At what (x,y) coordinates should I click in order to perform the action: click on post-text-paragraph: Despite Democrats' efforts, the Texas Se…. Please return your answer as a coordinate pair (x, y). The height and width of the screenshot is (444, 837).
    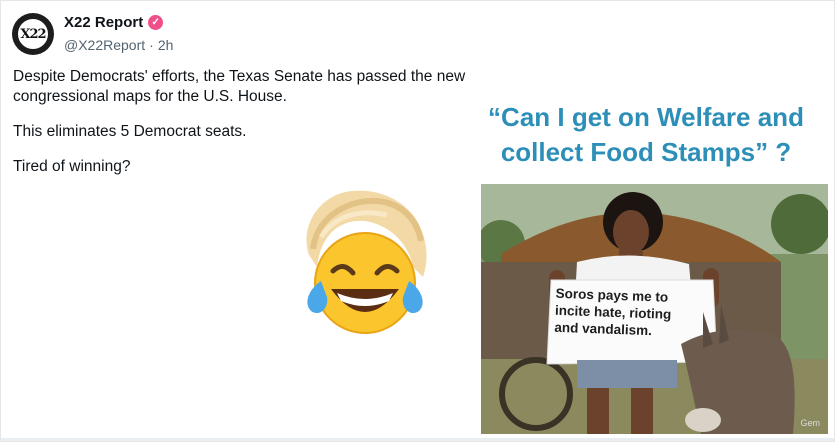
    Looking at the image, I should click on (239, 86).